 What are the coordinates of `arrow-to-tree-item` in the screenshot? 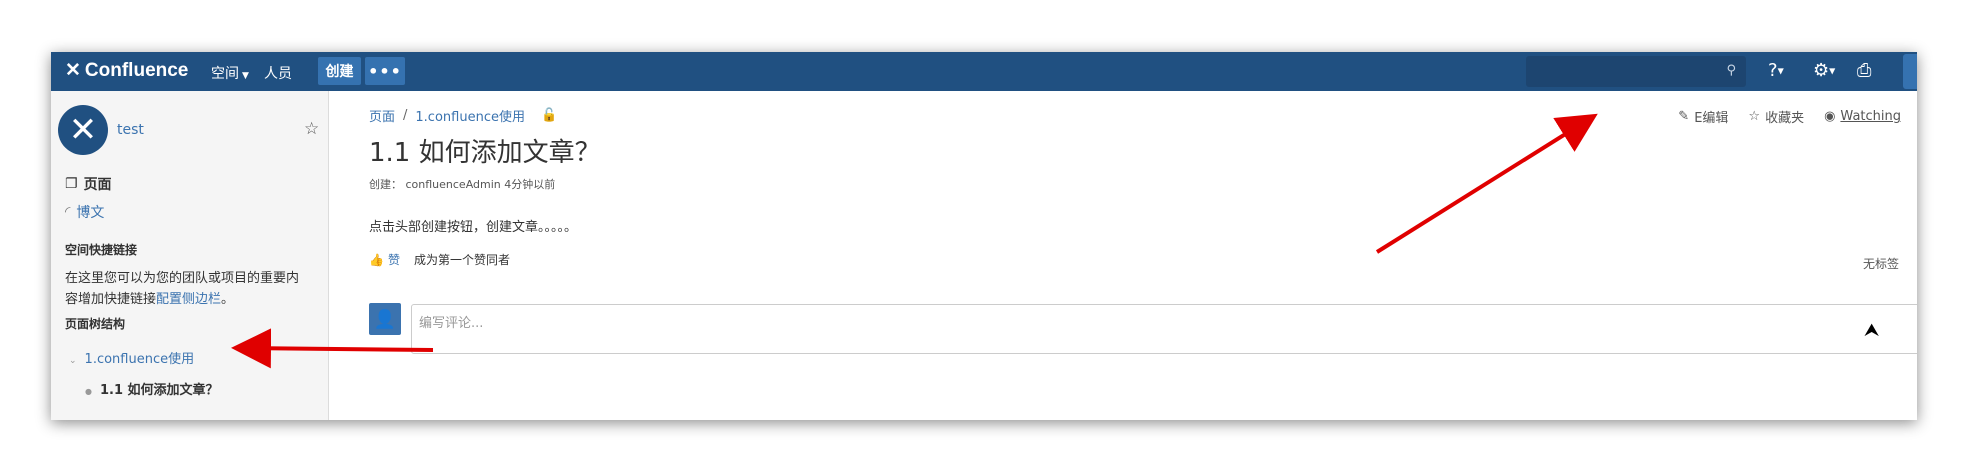 It's located at (332, 348).